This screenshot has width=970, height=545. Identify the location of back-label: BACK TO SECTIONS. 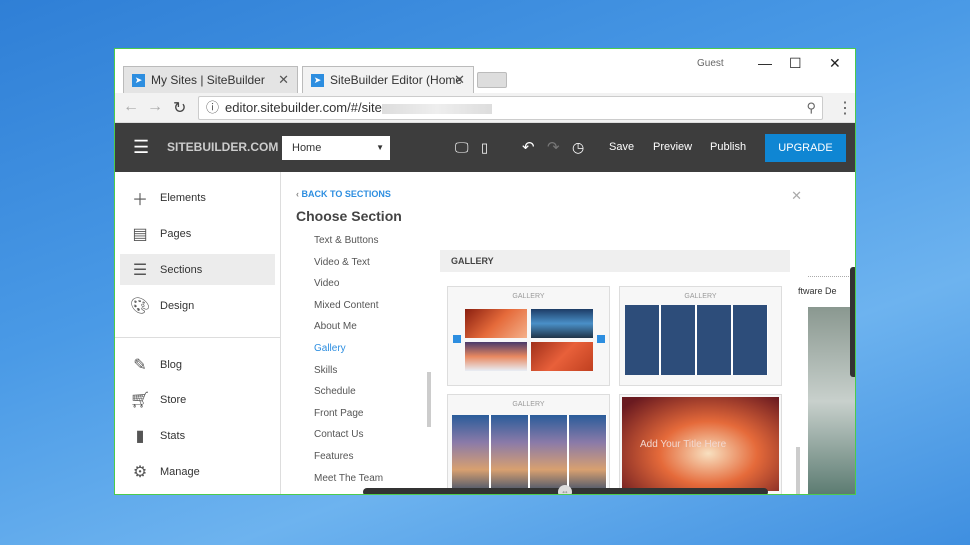
(346, 194).